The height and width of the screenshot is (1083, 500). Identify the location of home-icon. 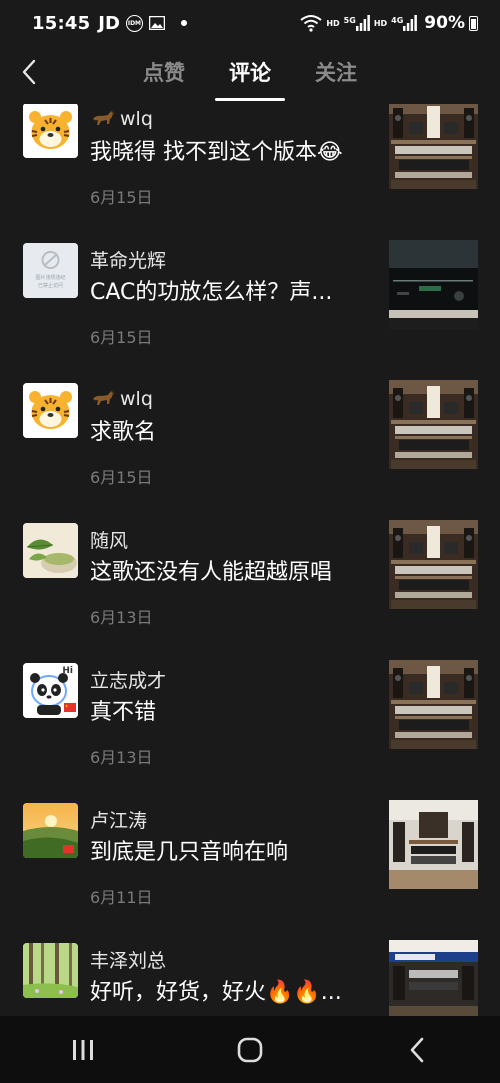
(250, 1049).